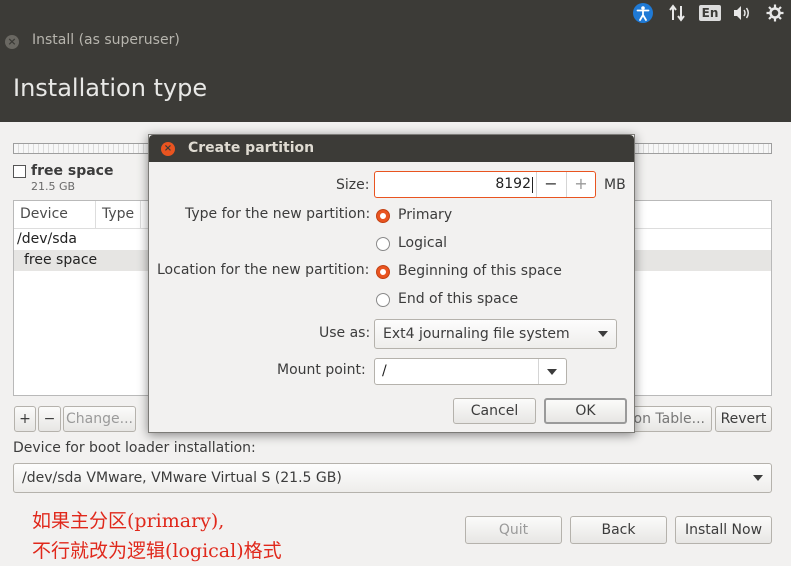 This screenshot has height=566, width=791. What do you see at coordinates (106, 40) in the screenshot?
I see `window-title: Install (as superuser)` at bounding box center [106, 40].